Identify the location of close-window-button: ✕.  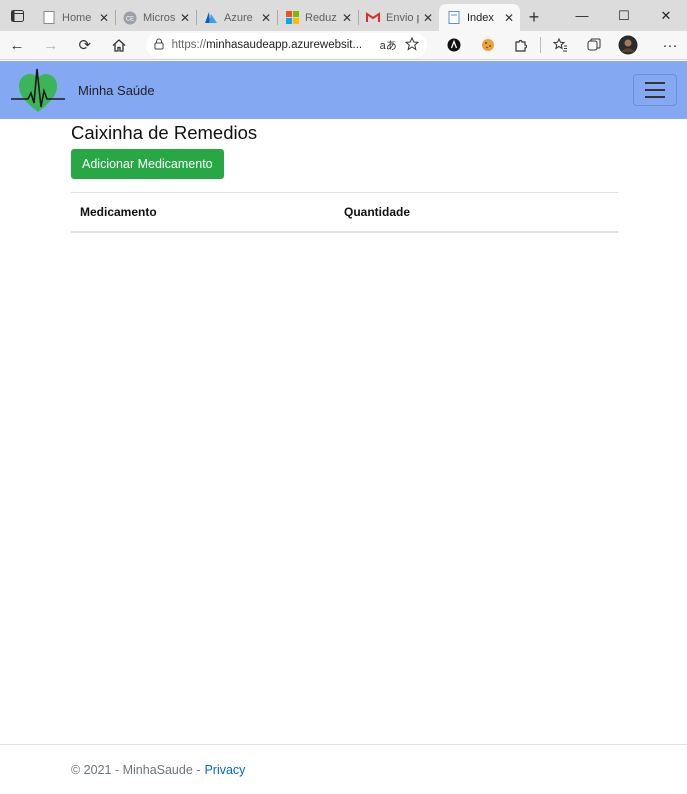
(666, 15).